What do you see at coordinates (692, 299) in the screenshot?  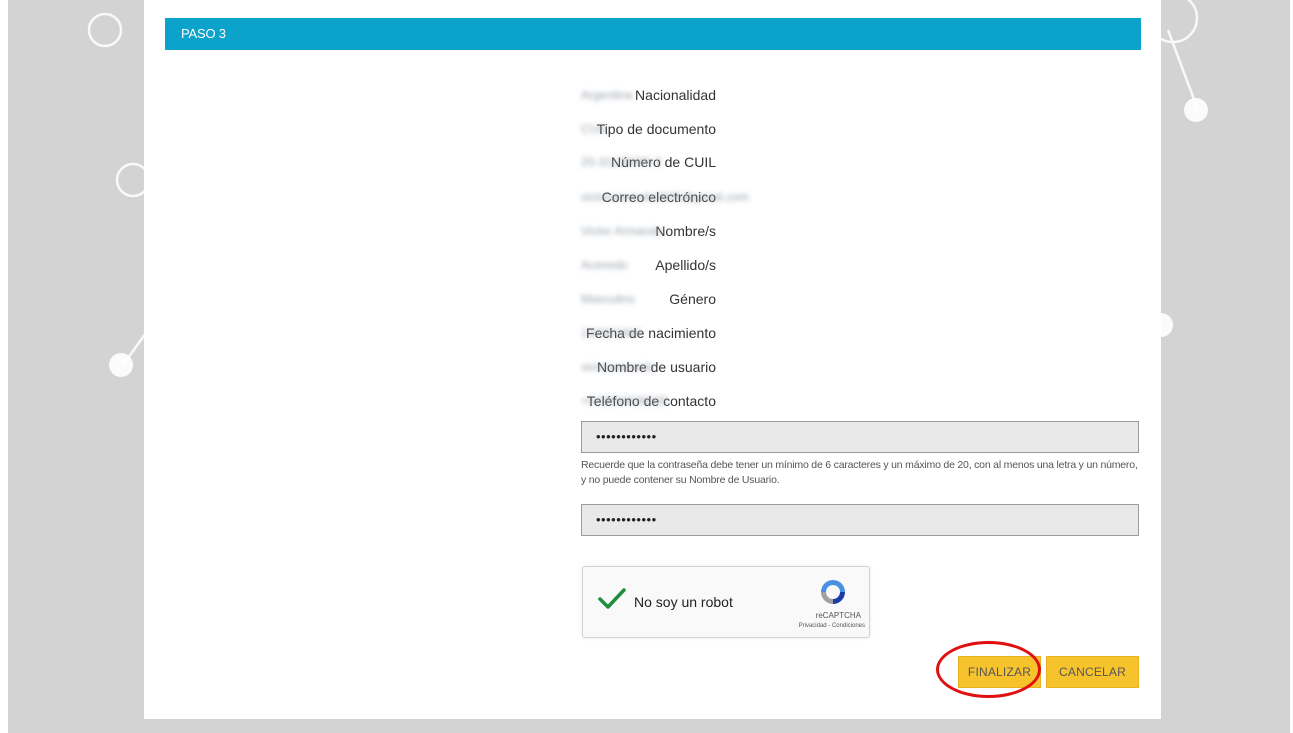 I see `field-label: Género` at bounding box center [692, 299].